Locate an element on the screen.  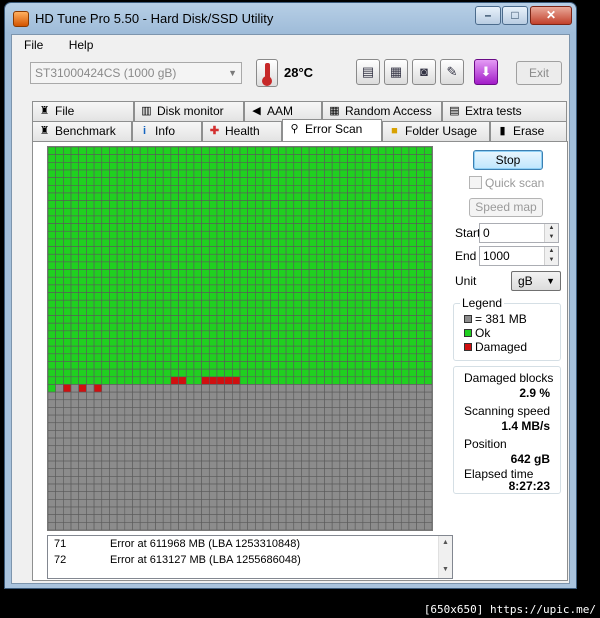
close-button: ✕ is located at coordinates (551, 15).